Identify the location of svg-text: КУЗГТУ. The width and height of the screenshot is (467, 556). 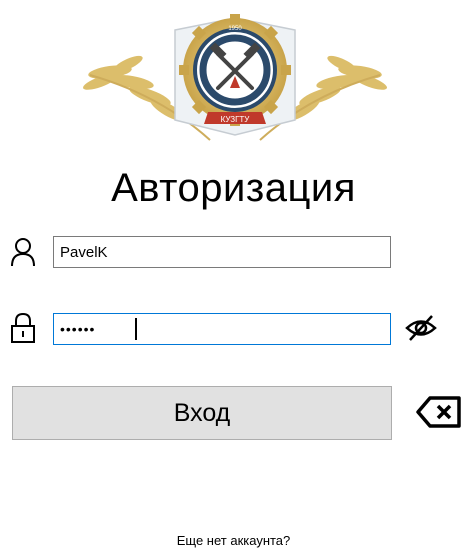
(236, 119).